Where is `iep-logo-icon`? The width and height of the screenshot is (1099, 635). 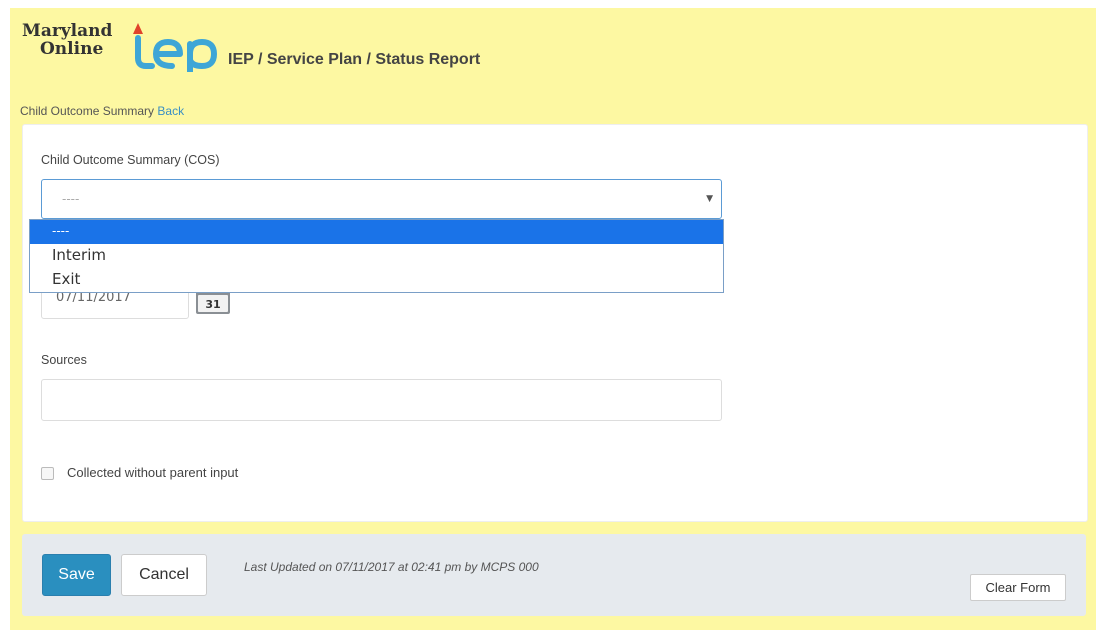 iep-logo-icon is located at coordinates (175, 47).